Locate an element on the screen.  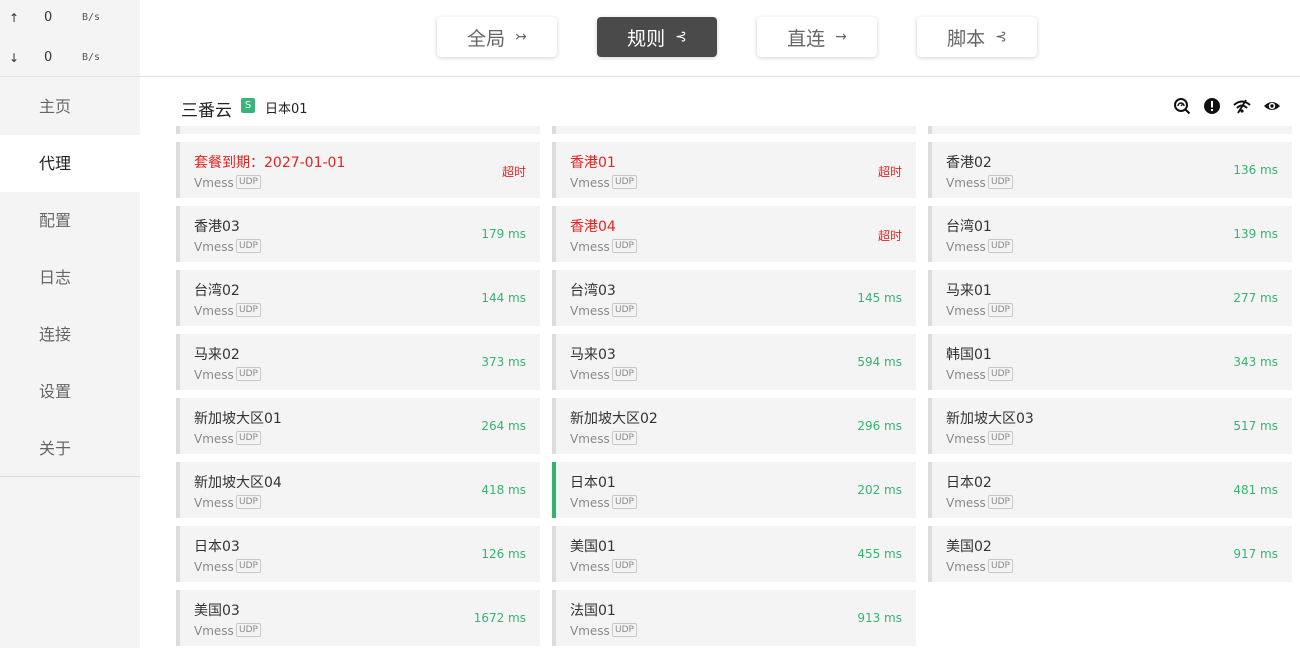
proxy-delay: 418 ms is located at coordinates (503, 490).